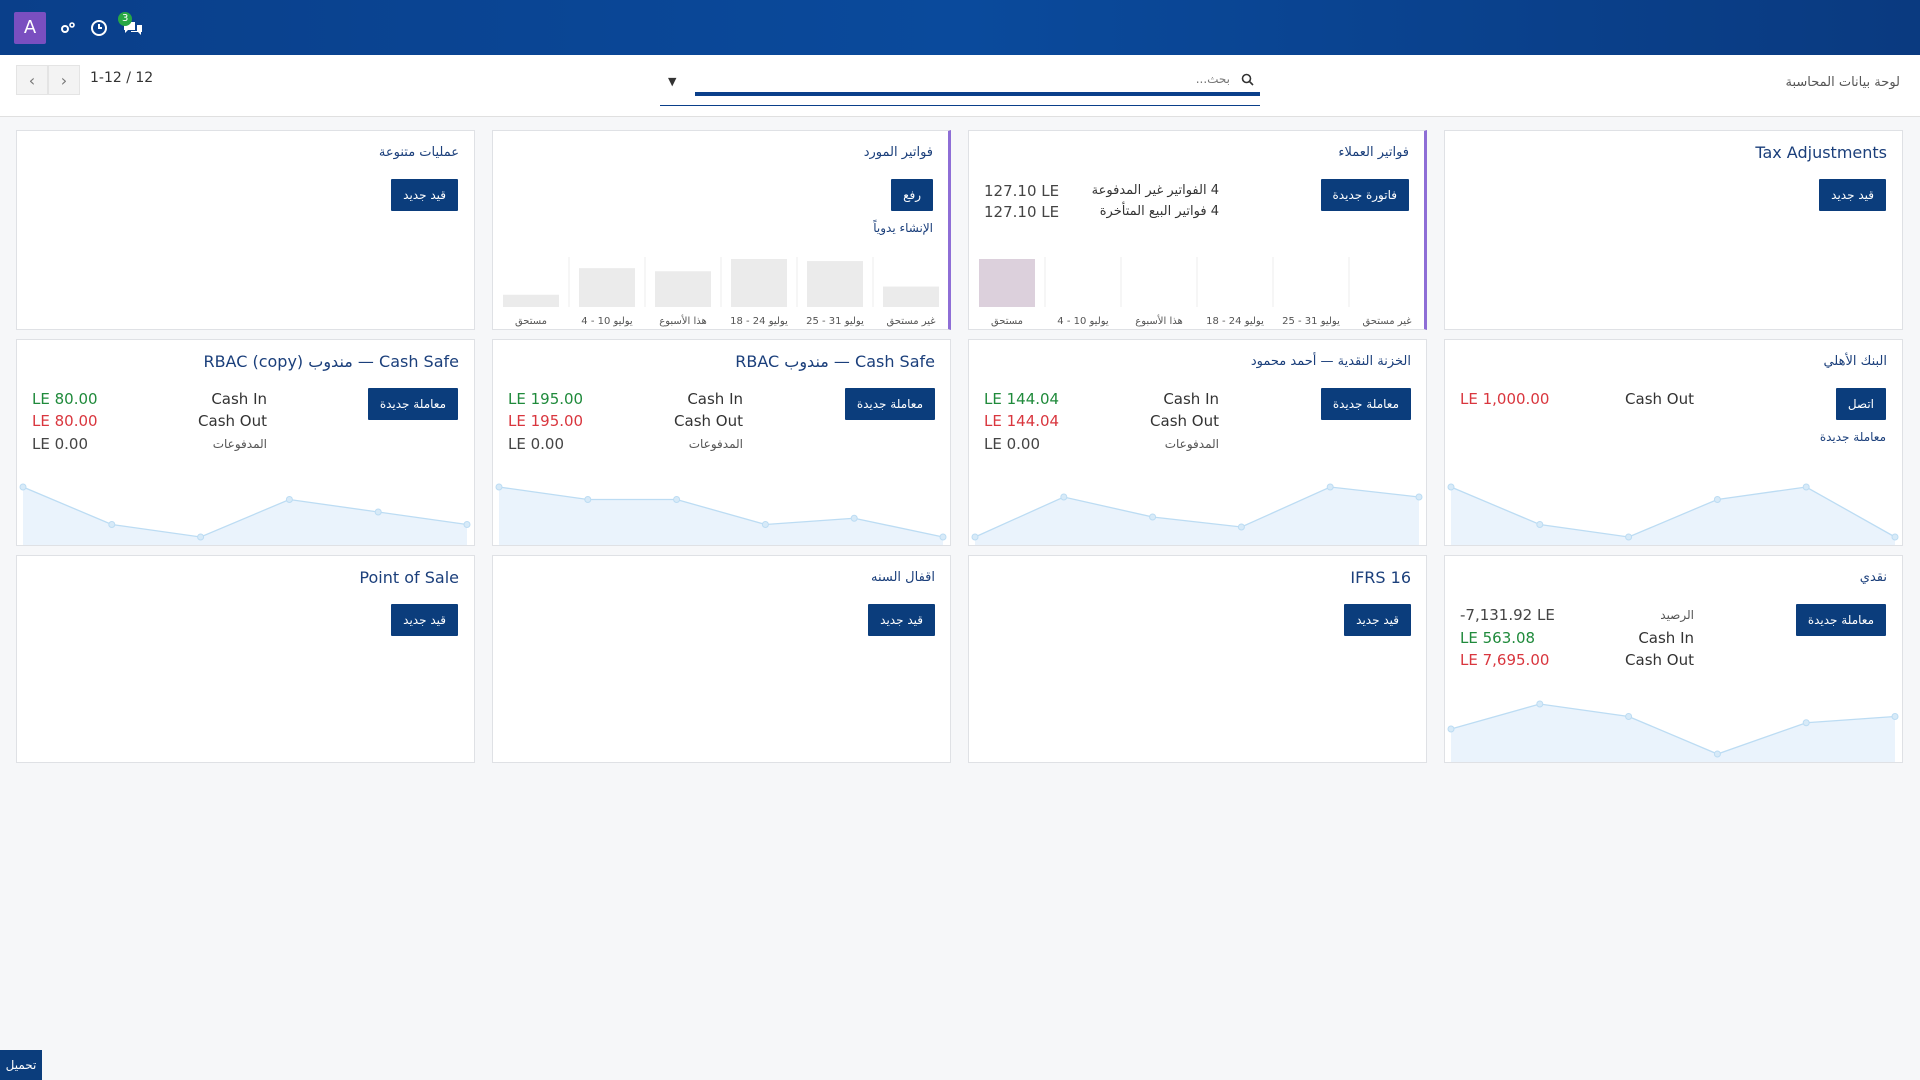 Image resolution: width=1920 pixels, height=1080 pixels. I want to click on settings-cog-icon, so click(68, 28).